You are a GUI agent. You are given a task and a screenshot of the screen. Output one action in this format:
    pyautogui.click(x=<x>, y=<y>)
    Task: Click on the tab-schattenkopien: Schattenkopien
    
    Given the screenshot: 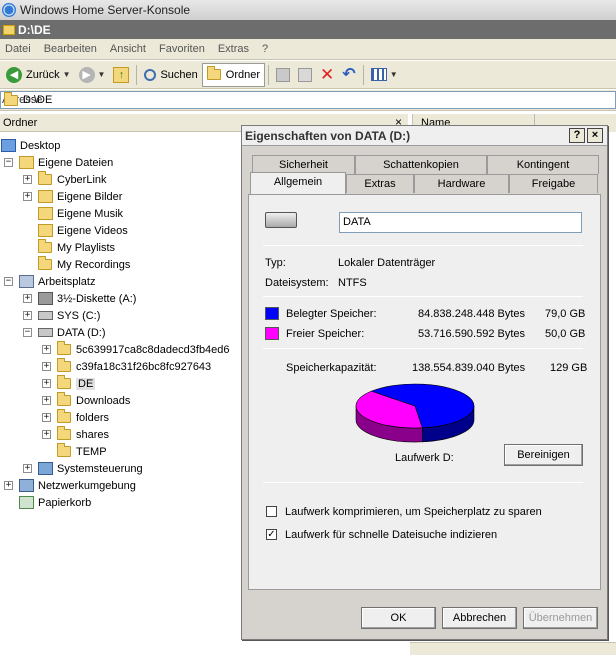 What is the action you would take?
    pyautogui.click(x=421, y=164)
    